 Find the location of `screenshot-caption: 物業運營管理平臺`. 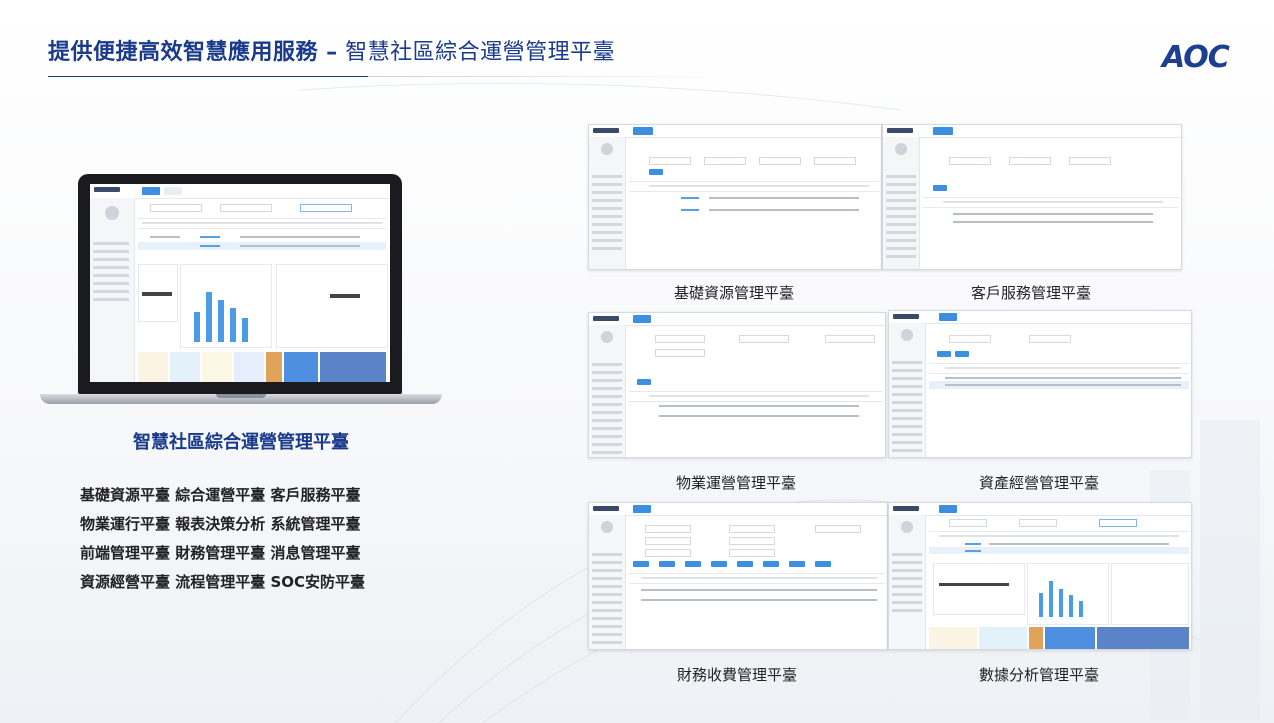

screenshot-caption: 物業運營管理平臺 is located at coordinates (735, 483).